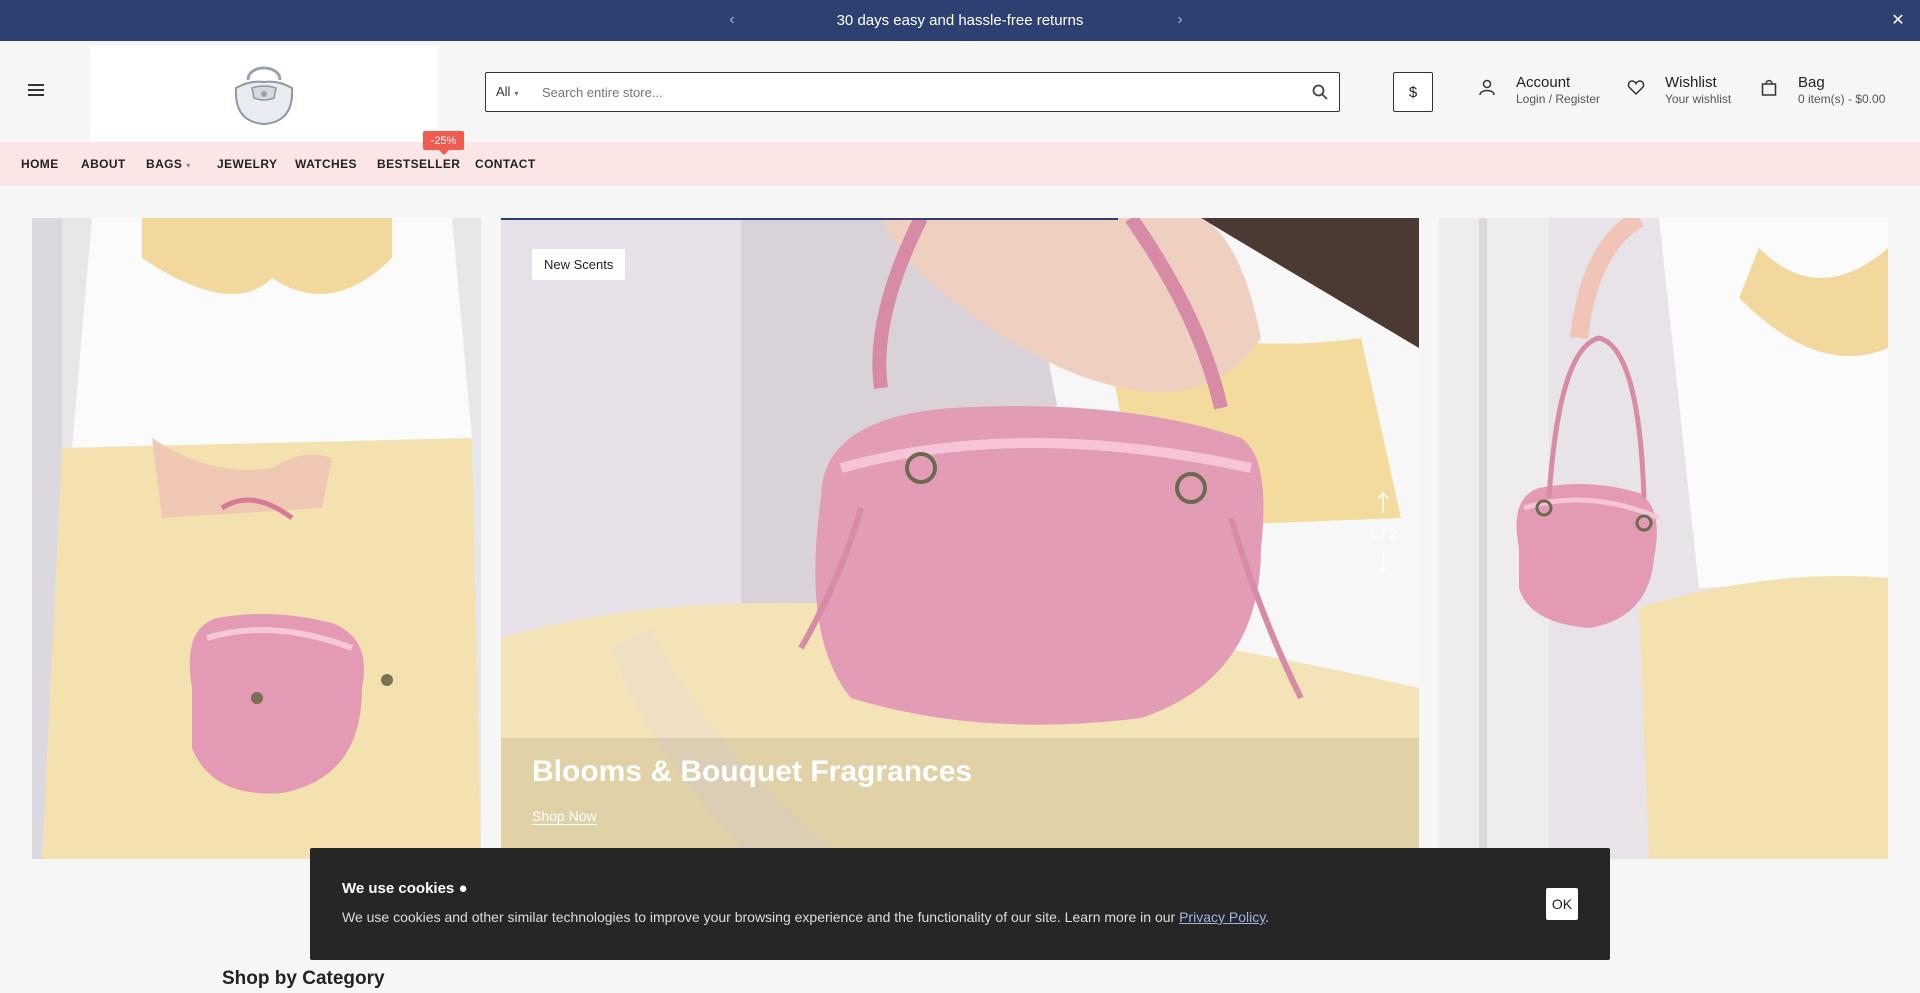  Describe the element at coordinates (168, 164) in the screenshot. I see `nav-item-bags: BAGS ▾` at that location.